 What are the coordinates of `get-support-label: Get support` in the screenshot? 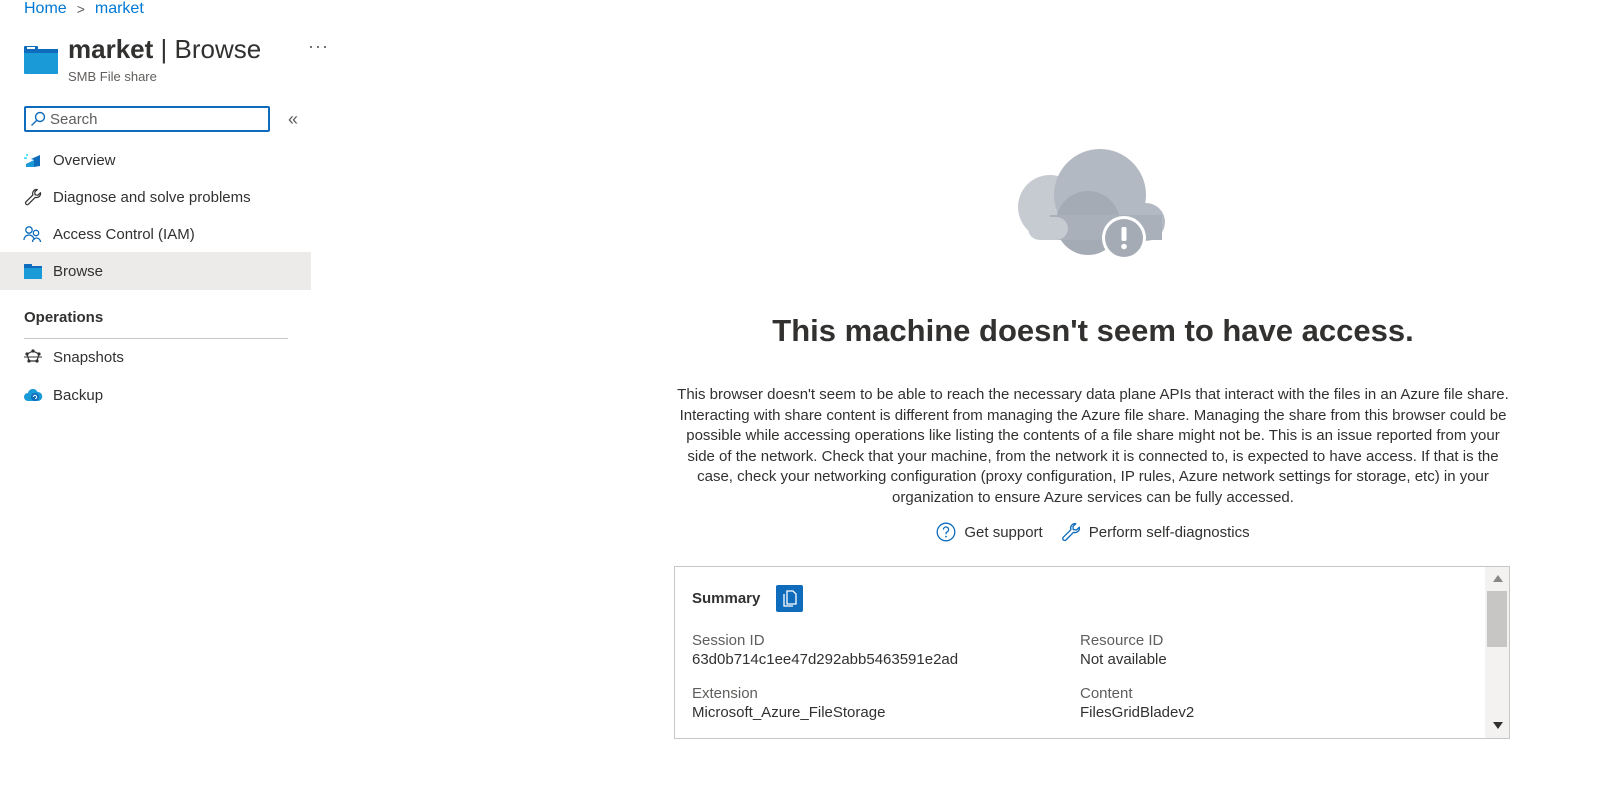 It's located at (1003, 532).